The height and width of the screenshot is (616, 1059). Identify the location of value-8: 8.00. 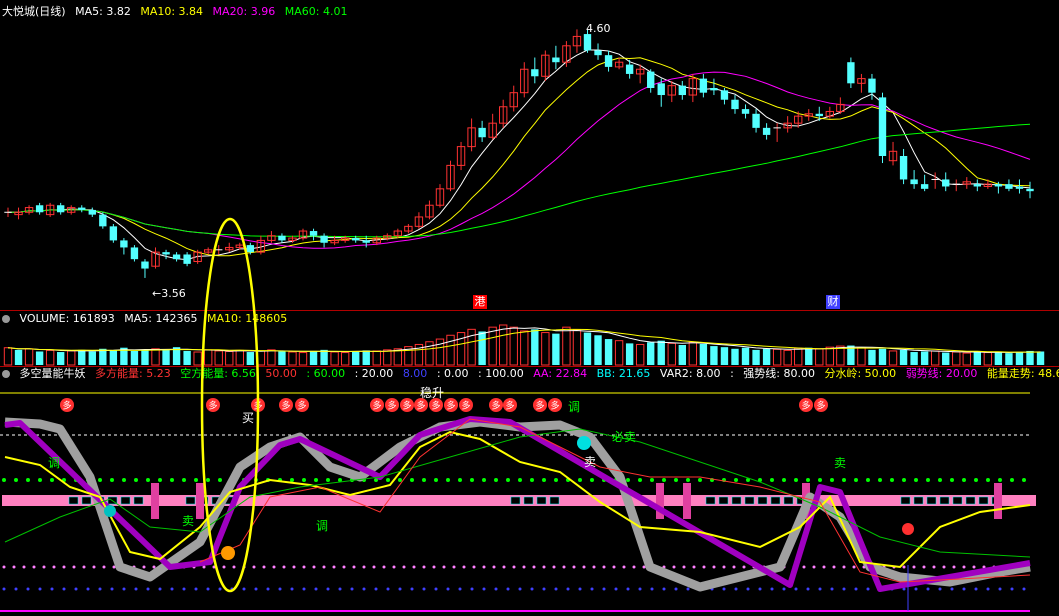
(415, 373).